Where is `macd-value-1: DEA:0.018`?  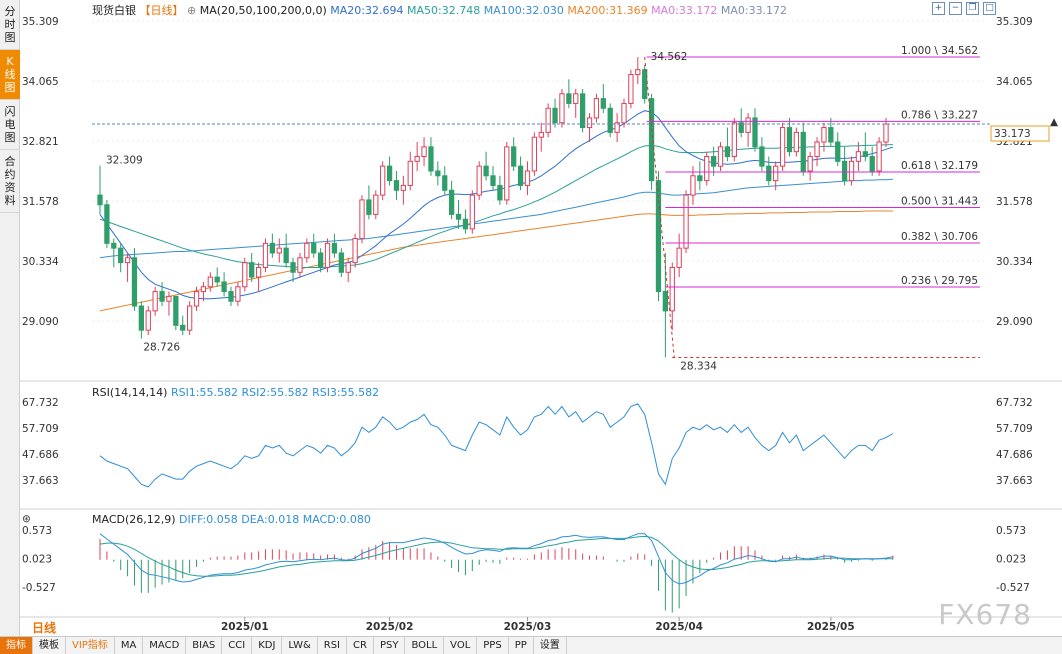
macd-value-1: DEA:0.018 is located at coordinates (271, 519).